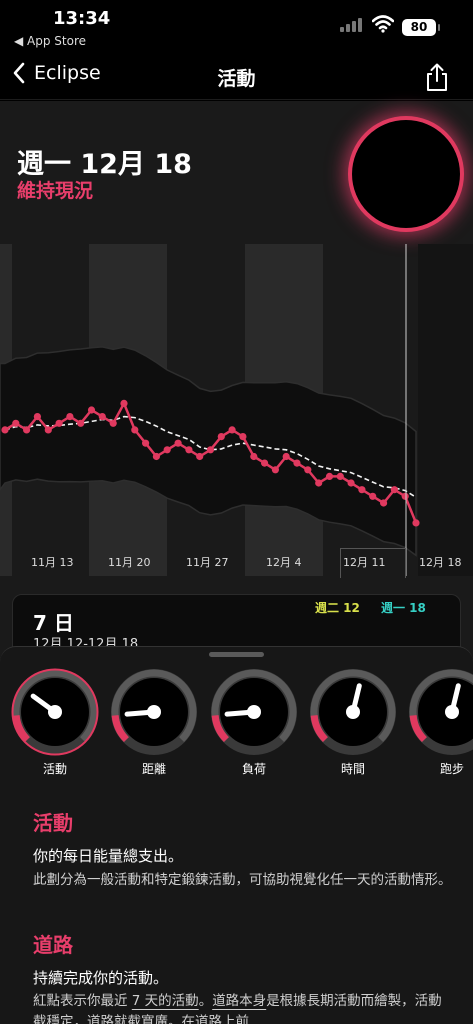 The image size is (473, 1024). What do you see at coordinates (129, 562) in the screenshot?
I see `x-tick-label: 11月 20` at bounding box center [129, 562].